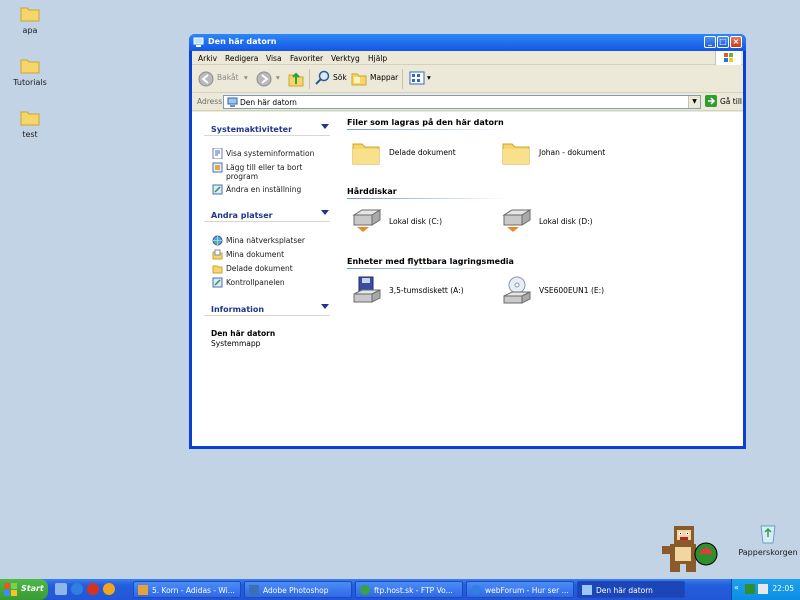  Describe the element at coordinates (61, 589) in the screenshot. I see `show-desktop-icon` at that location.